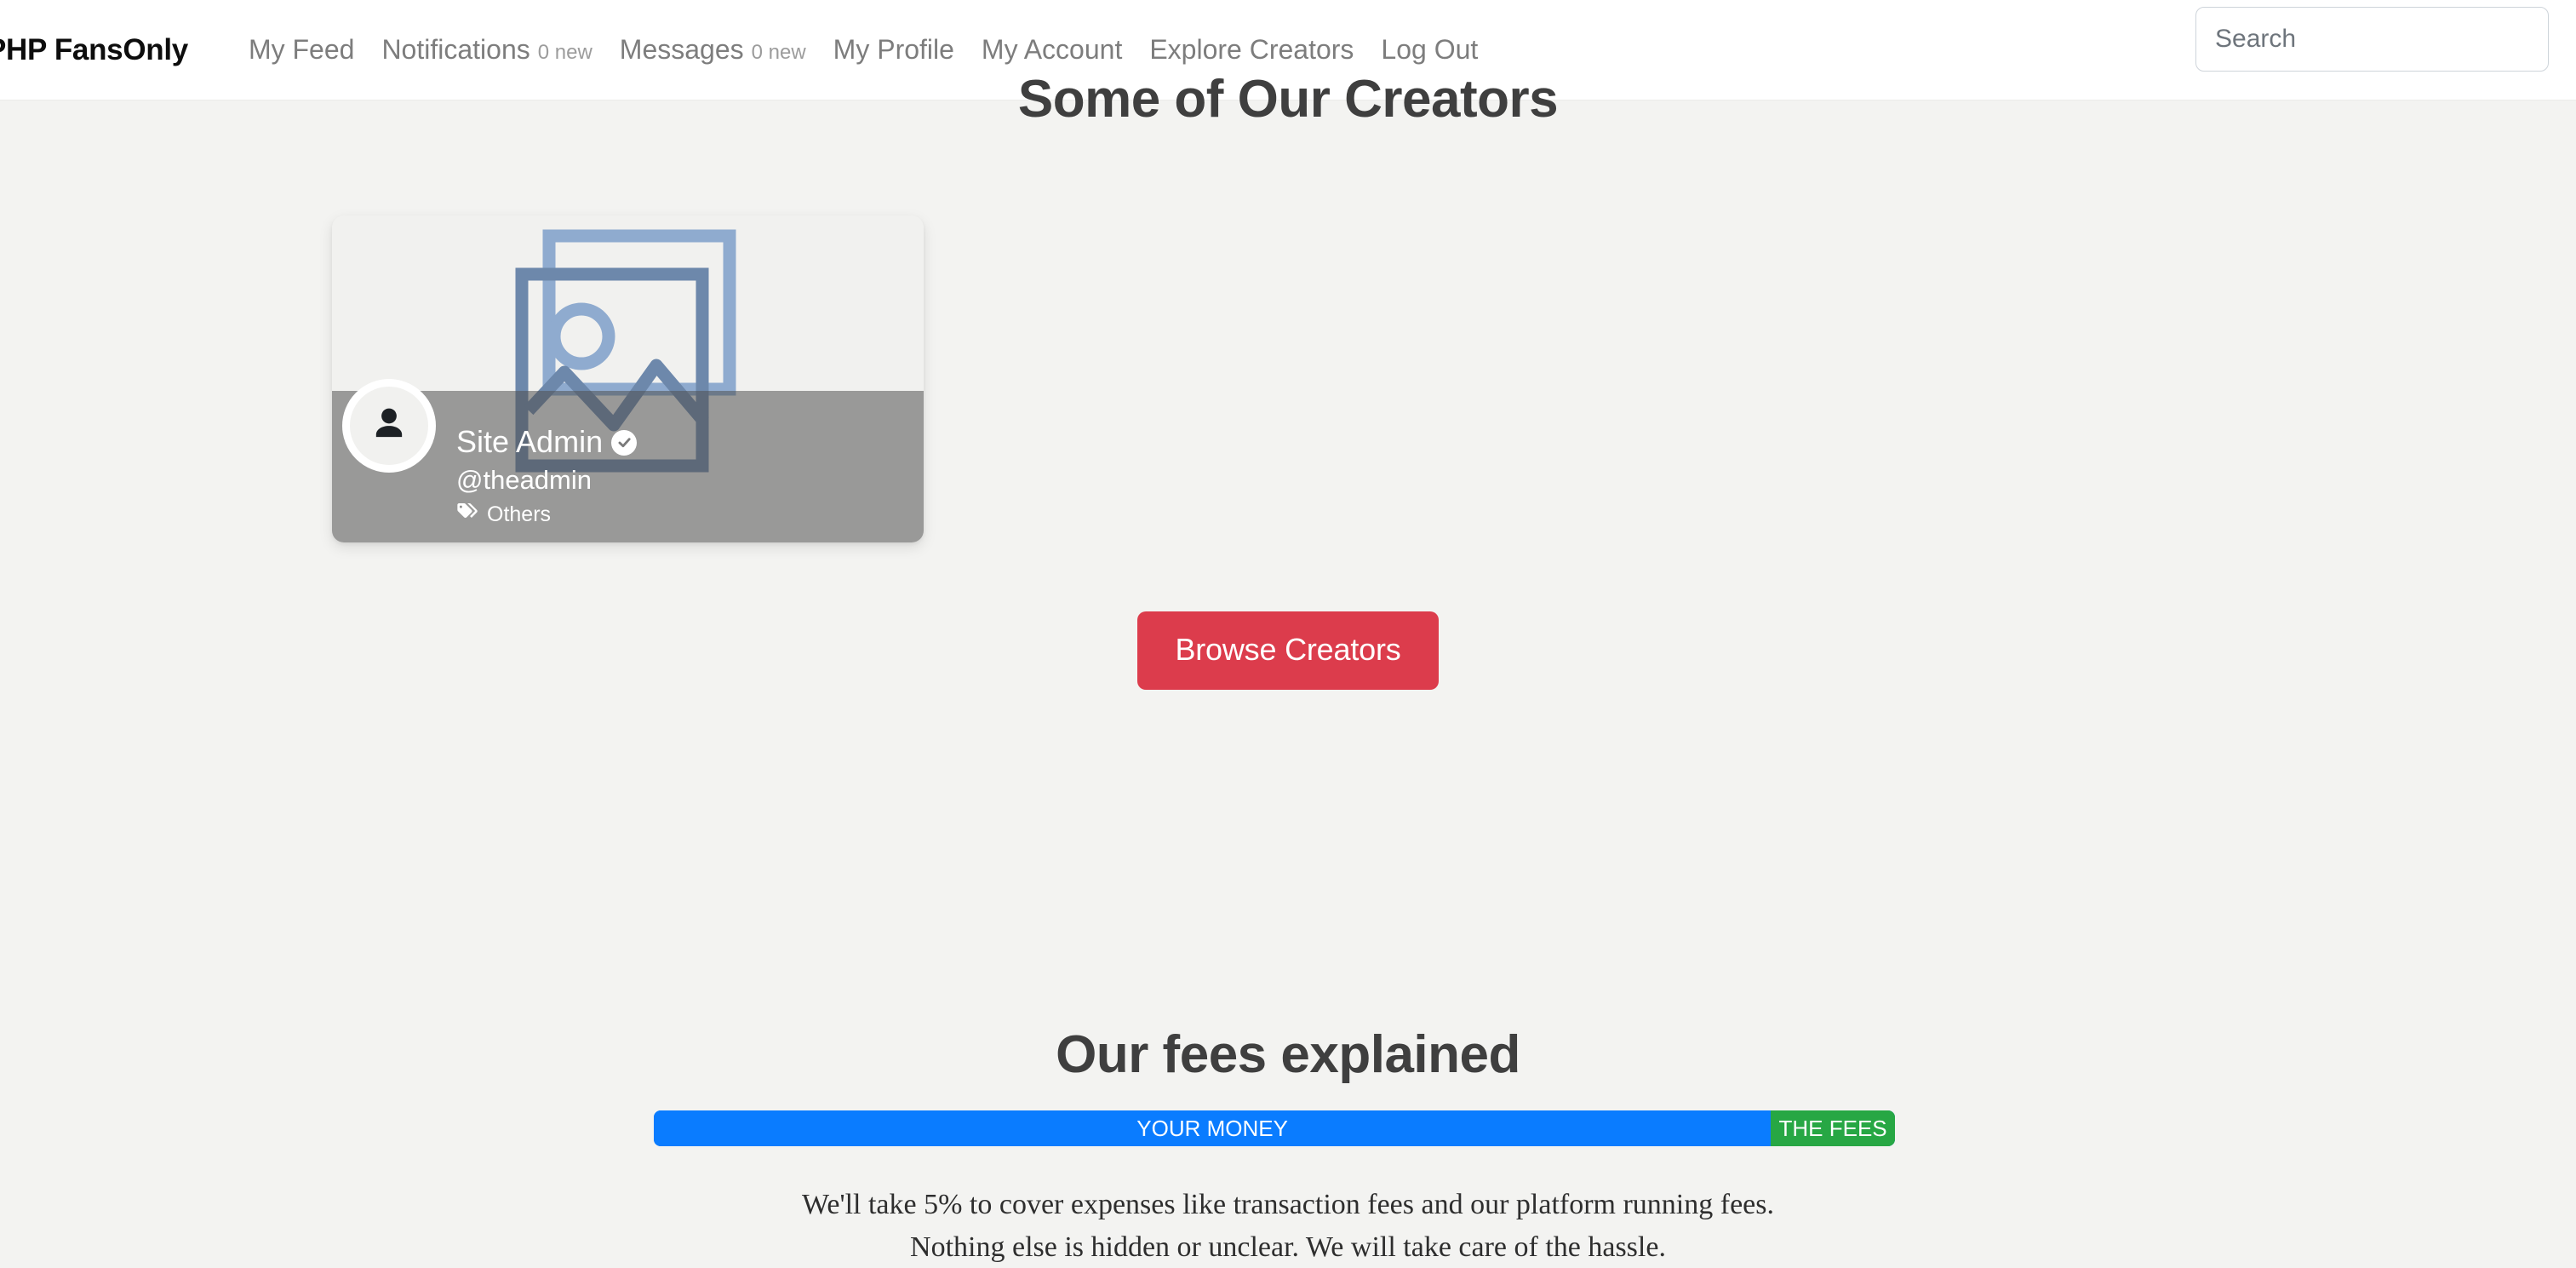  Describe the element at coordinates (624, 443) in the screenshot. I see `verified-badge-icon` at that location.